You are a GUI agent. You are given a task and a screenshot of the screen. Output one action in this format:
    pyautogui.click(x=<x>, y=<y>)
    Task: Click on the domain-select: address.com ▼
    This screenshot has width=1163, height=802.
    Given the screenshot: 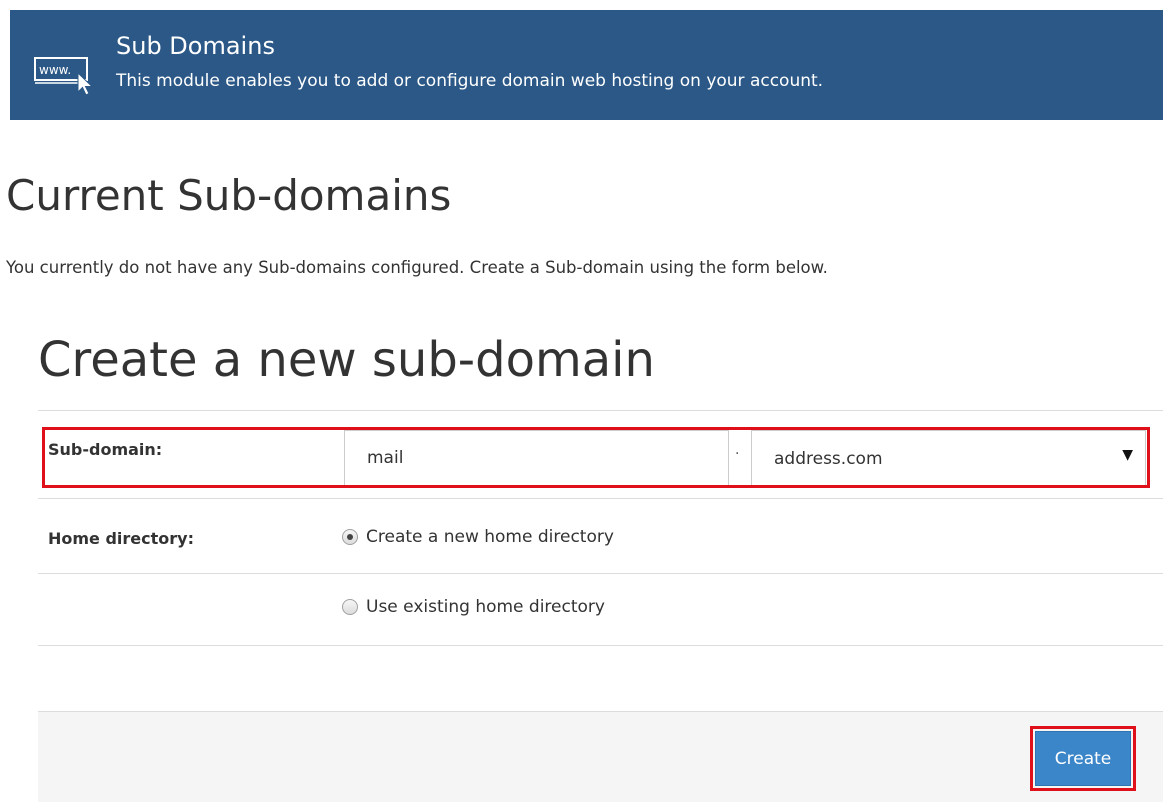 What is the action you would take?
    pyautogui.click(x=948, y=458)
    